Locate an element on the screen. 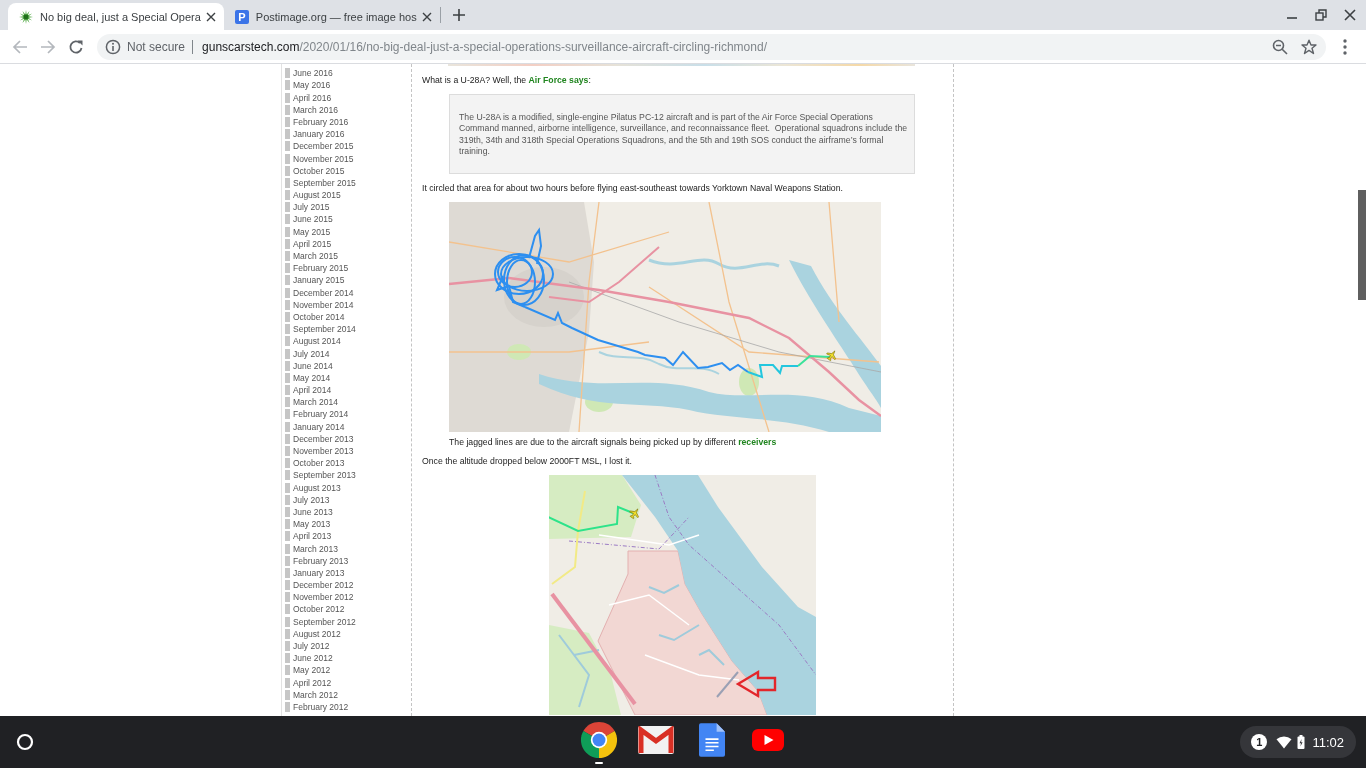 The image size is (1366, 768). archive-link: March 2015 is located at coordinates (311, 256).